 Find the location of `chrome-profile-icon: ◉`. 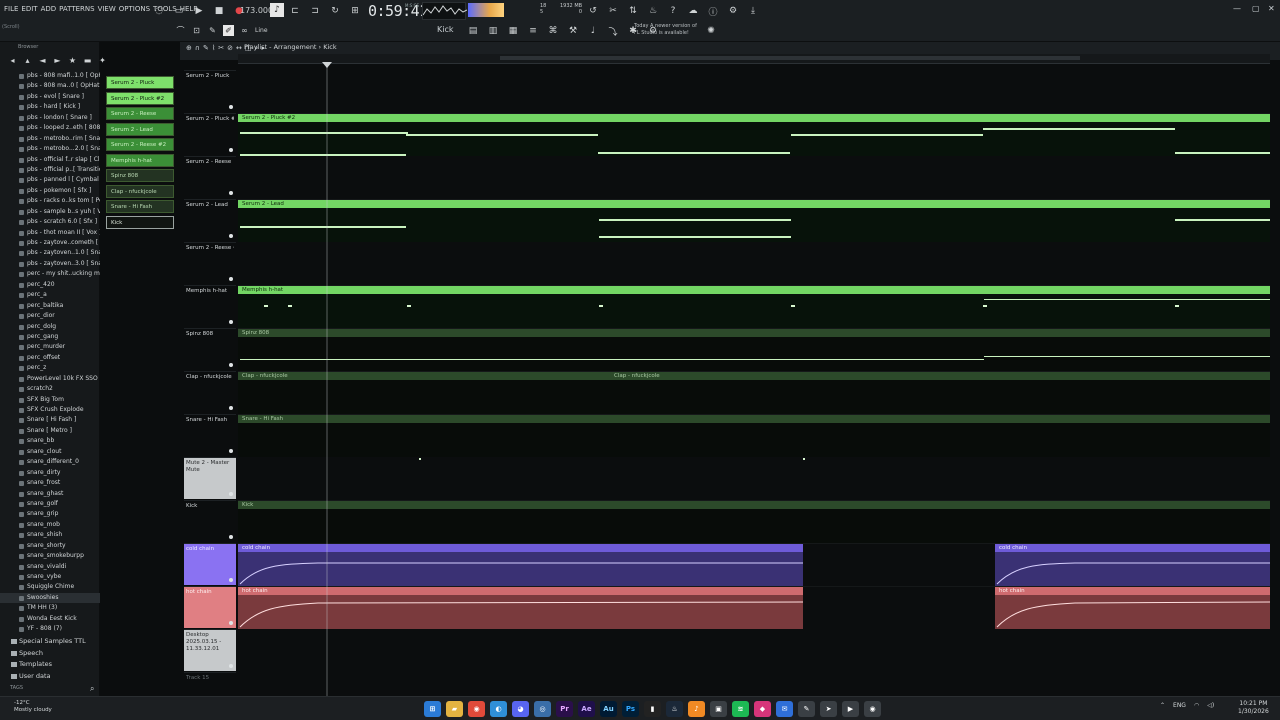

chrome-profile-icon: ◉ is located at coordinates (872, 709).